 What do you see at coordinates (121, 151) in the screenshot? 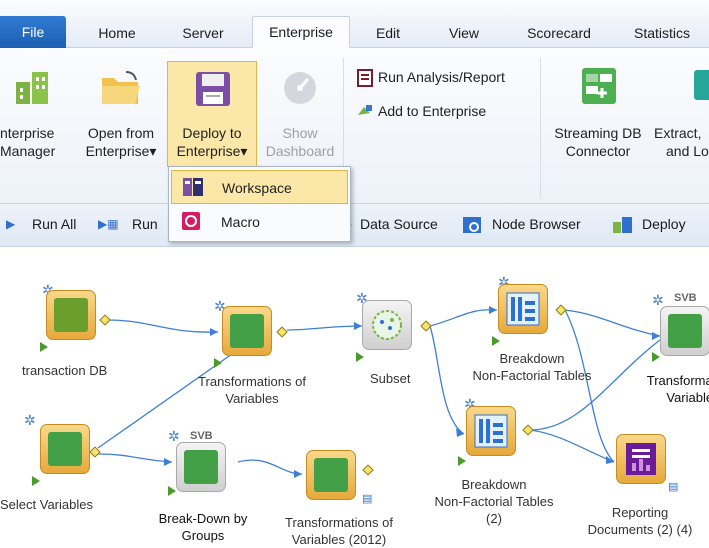
I see `open-from-enterprise-label-2: Enterprise▾` at bounding box center [121, 151].